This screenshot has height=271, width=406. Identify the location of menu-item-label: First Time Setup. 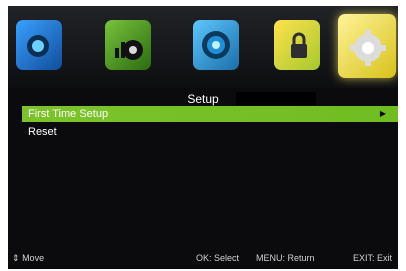
(68, 114).